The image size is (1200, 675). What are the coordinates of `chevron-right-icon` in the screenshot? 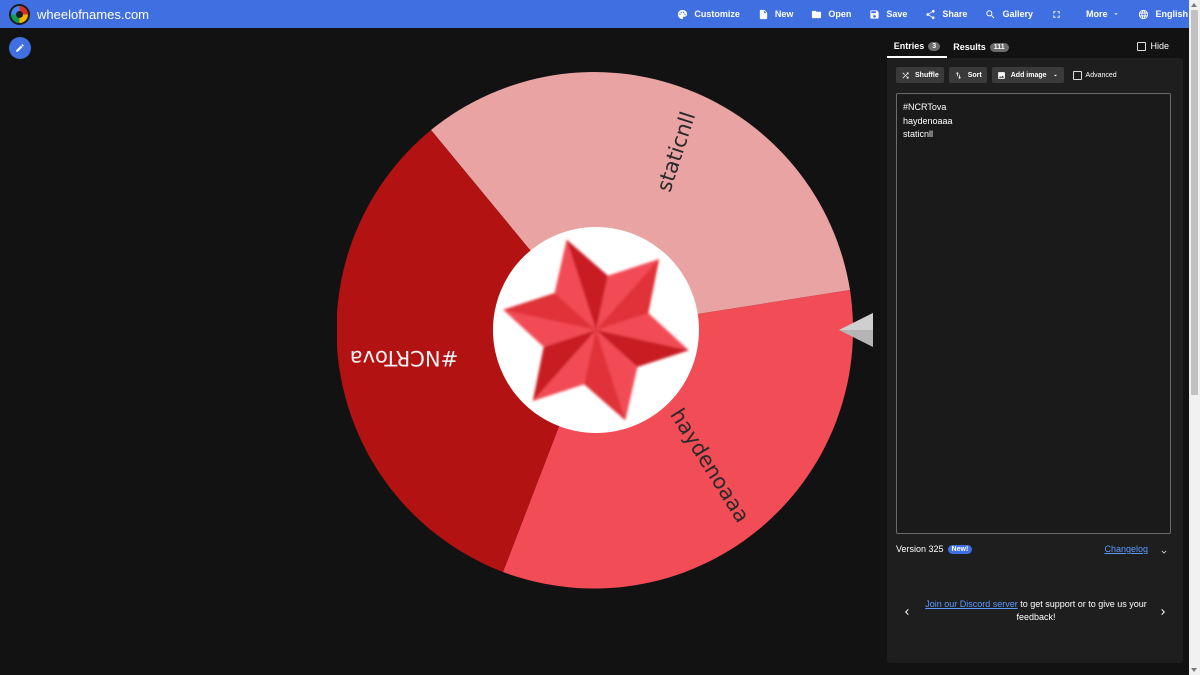 It's located at (1163, 612).